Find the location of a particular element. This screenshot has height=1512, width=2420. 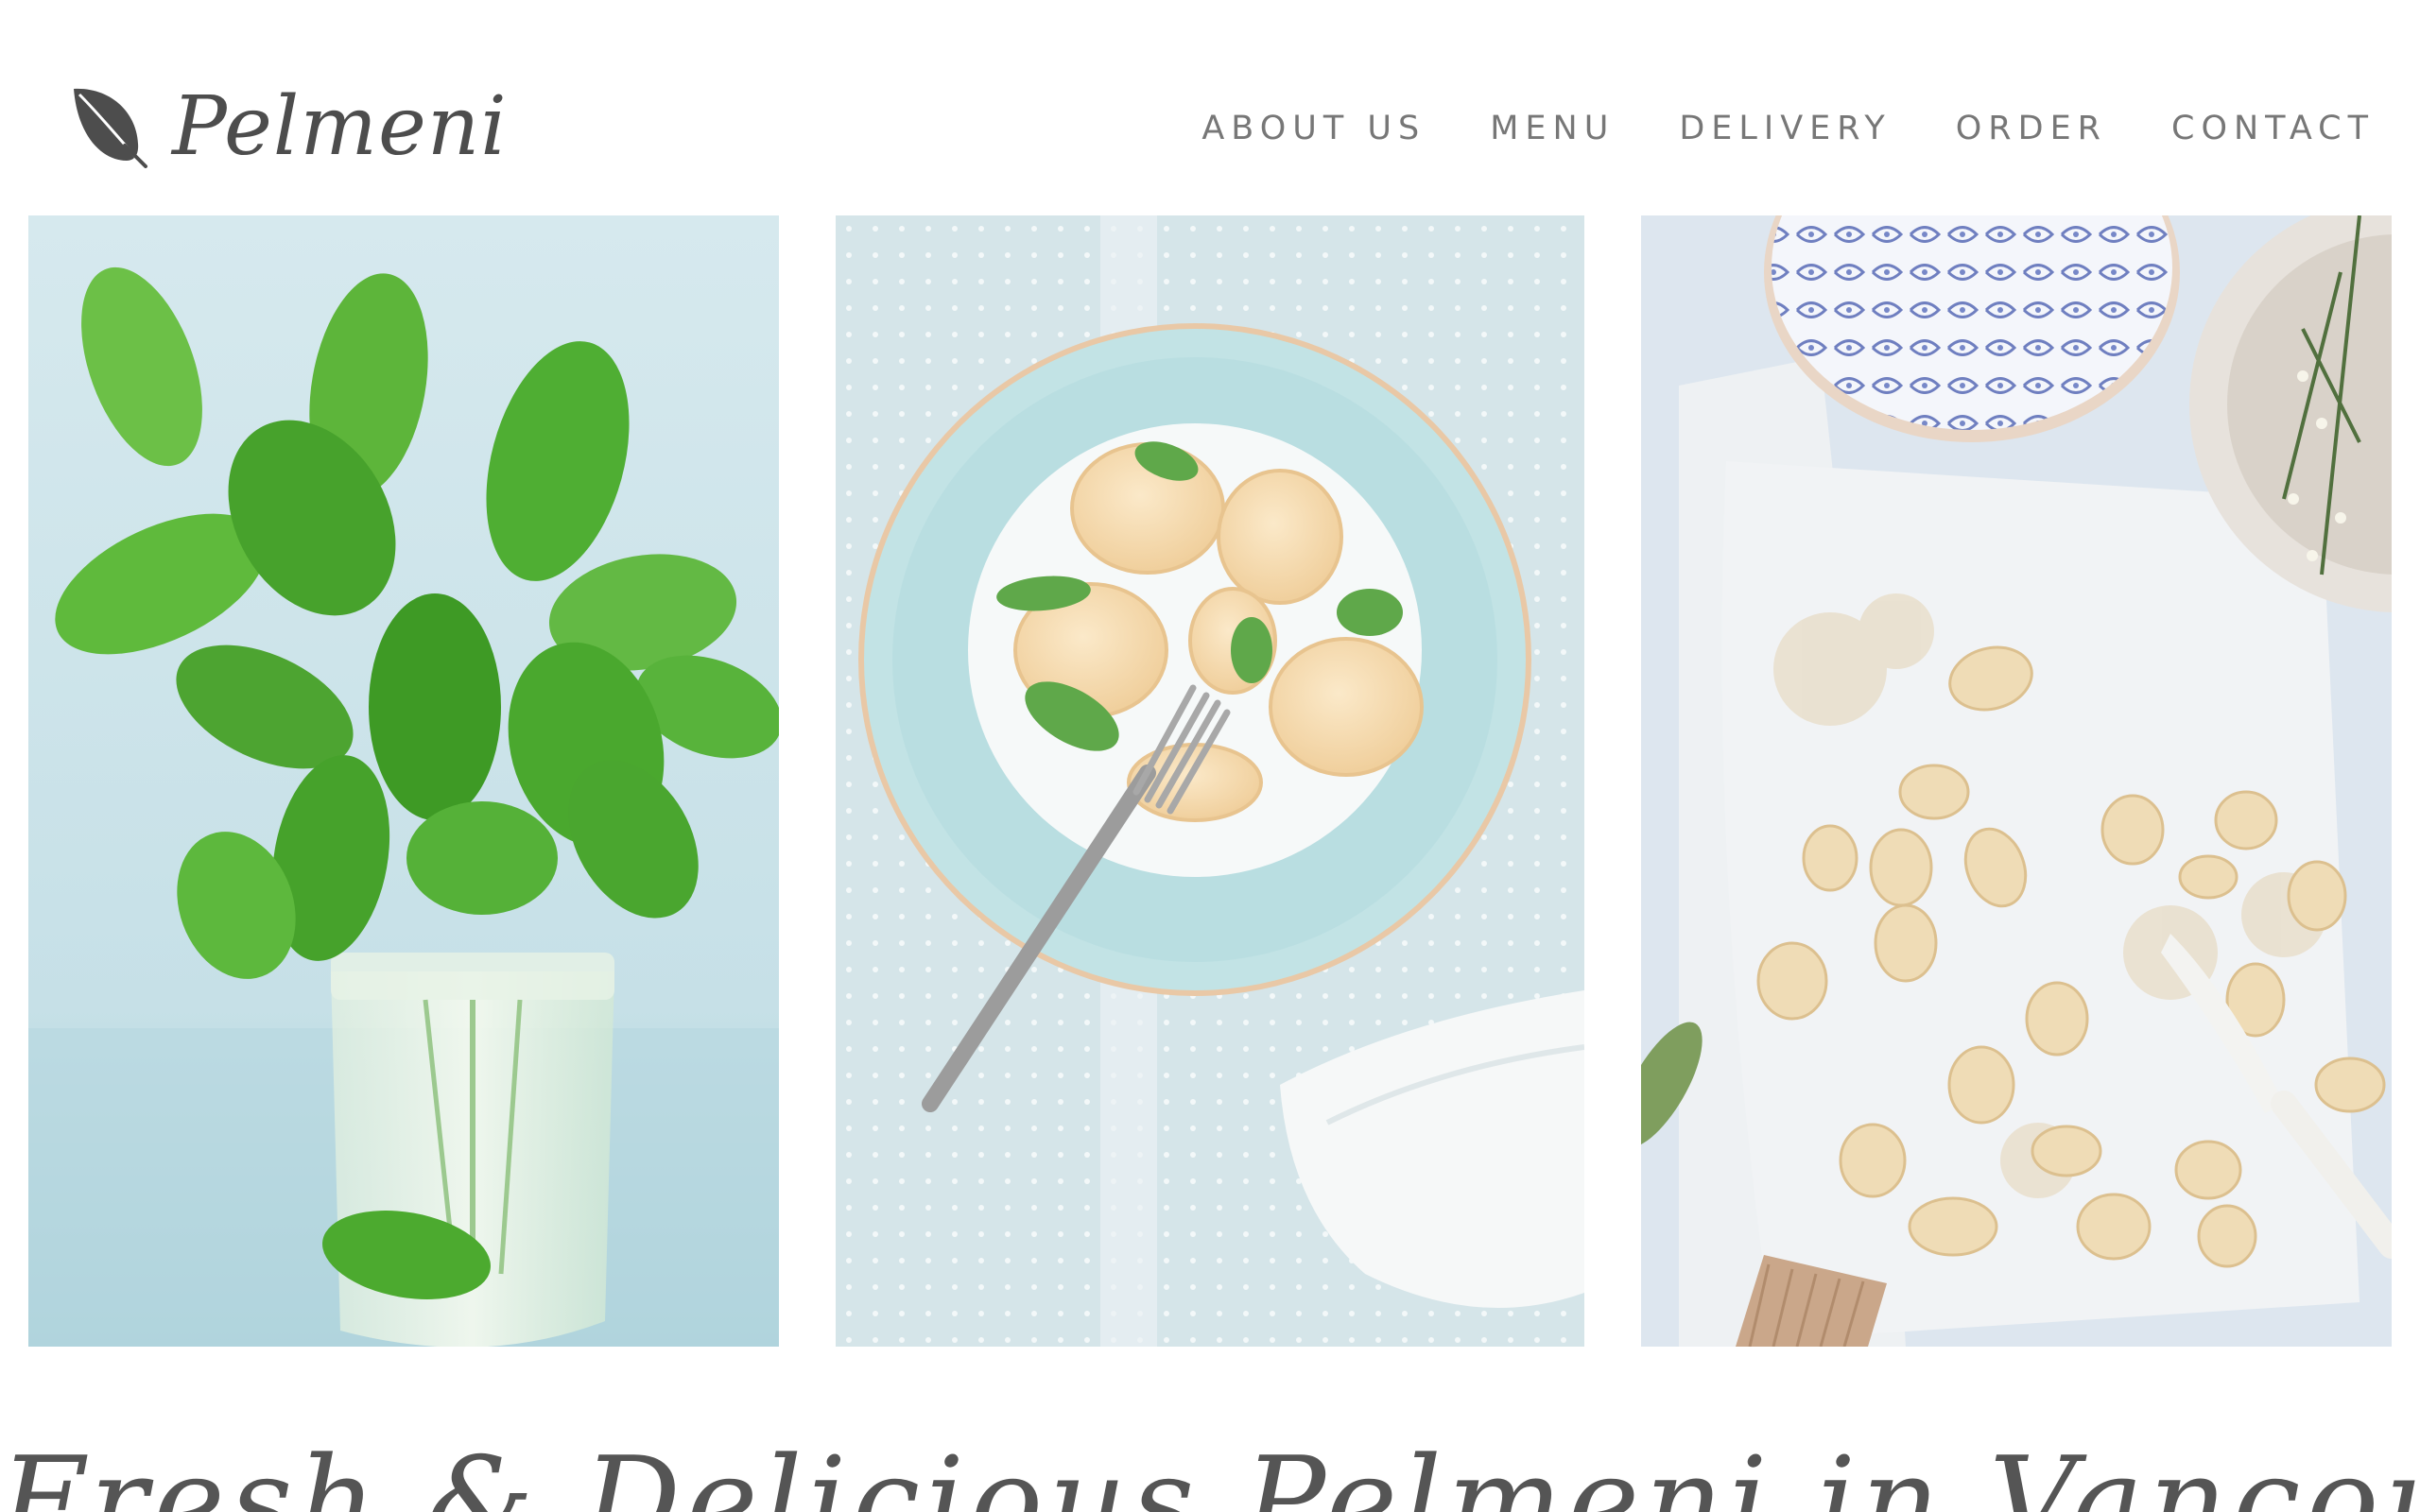

brand-logo: Pelmeni is located at coordinates (289, 126).